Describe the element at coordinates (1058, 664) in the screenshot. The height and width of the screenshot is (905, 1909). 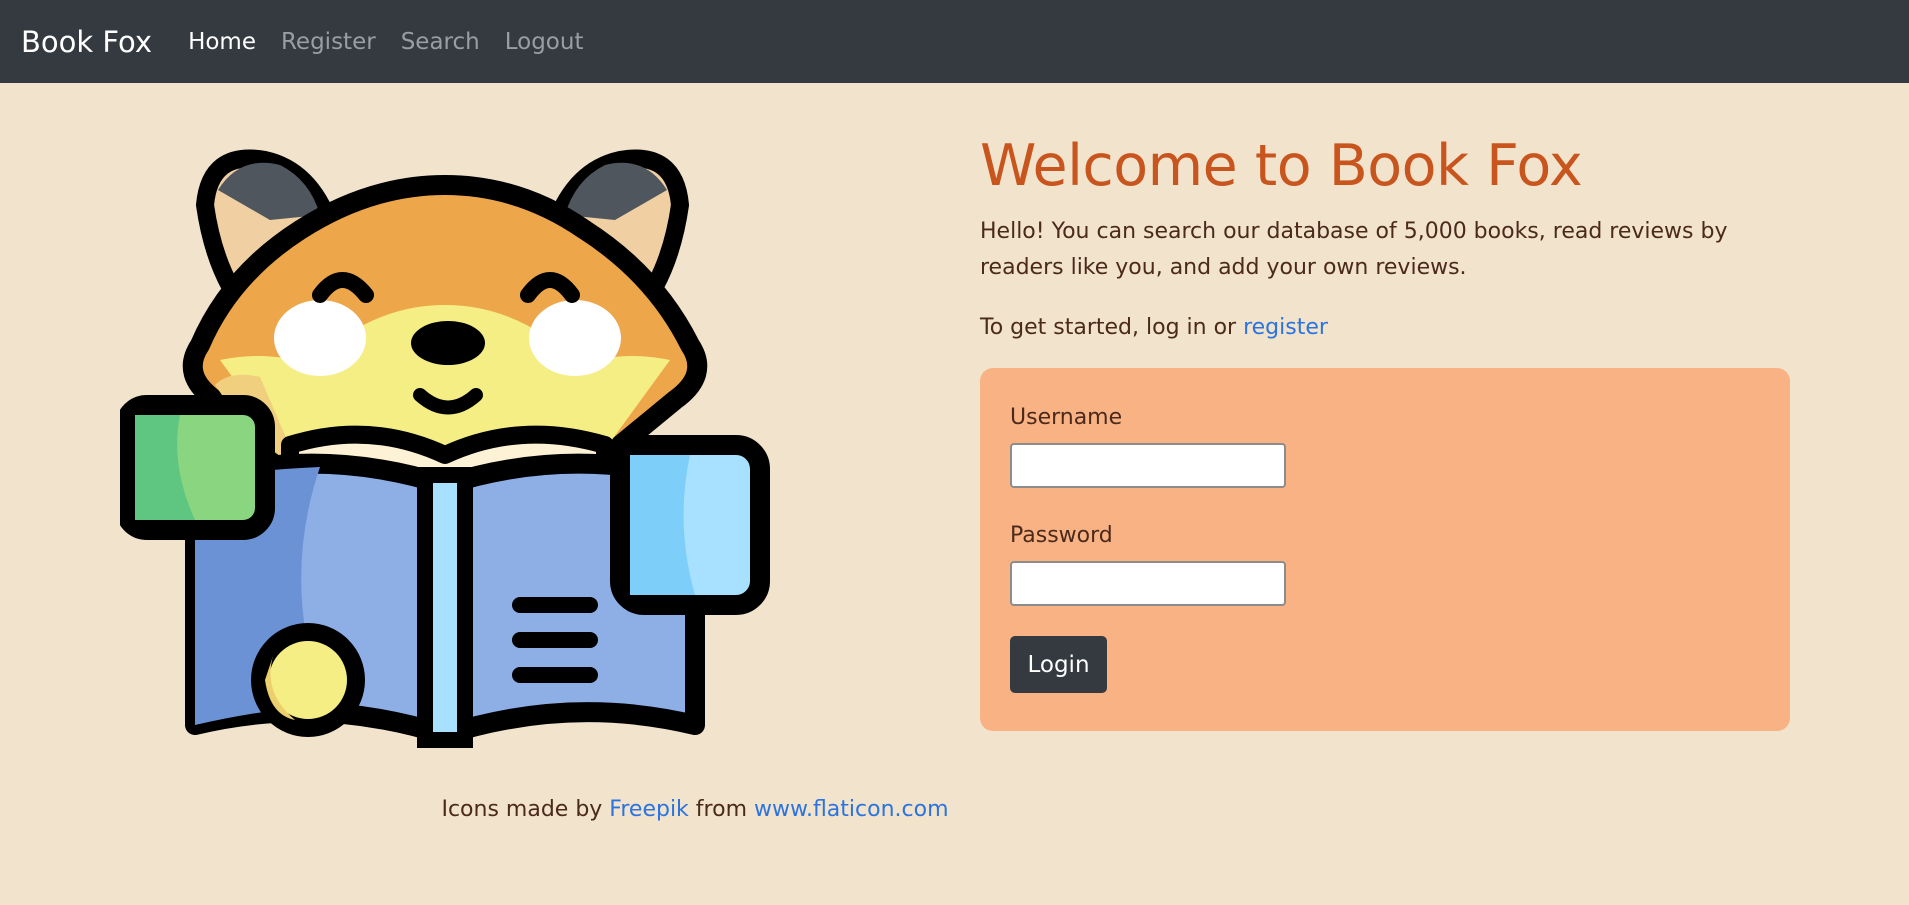
I see `login-button: Login` at that location.